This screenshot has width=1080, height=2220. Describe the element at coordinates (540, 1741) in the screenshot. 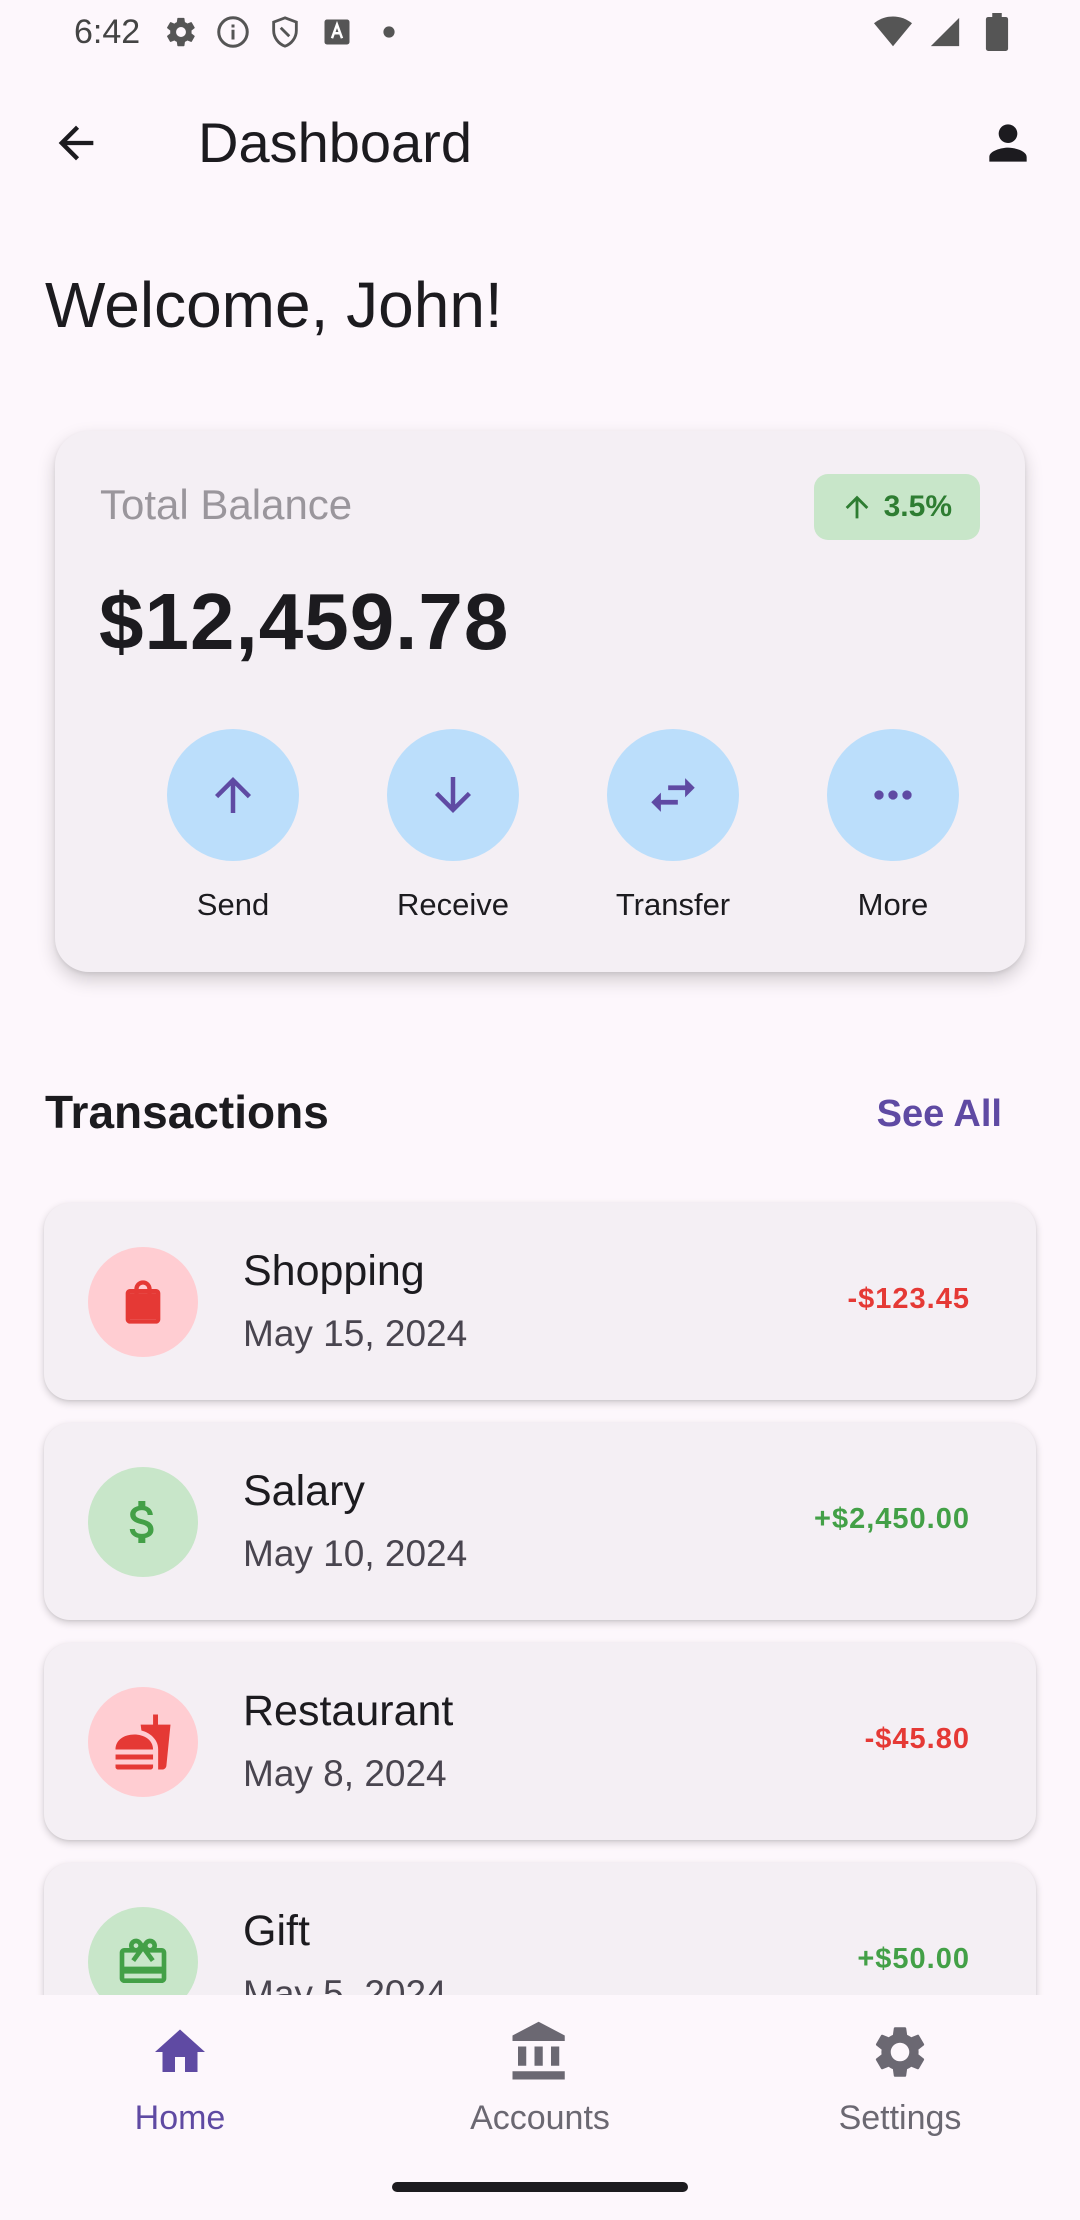

I see `transaction-item-restaurant: Restaurant May 8, 2024 -$45.80` at that location.